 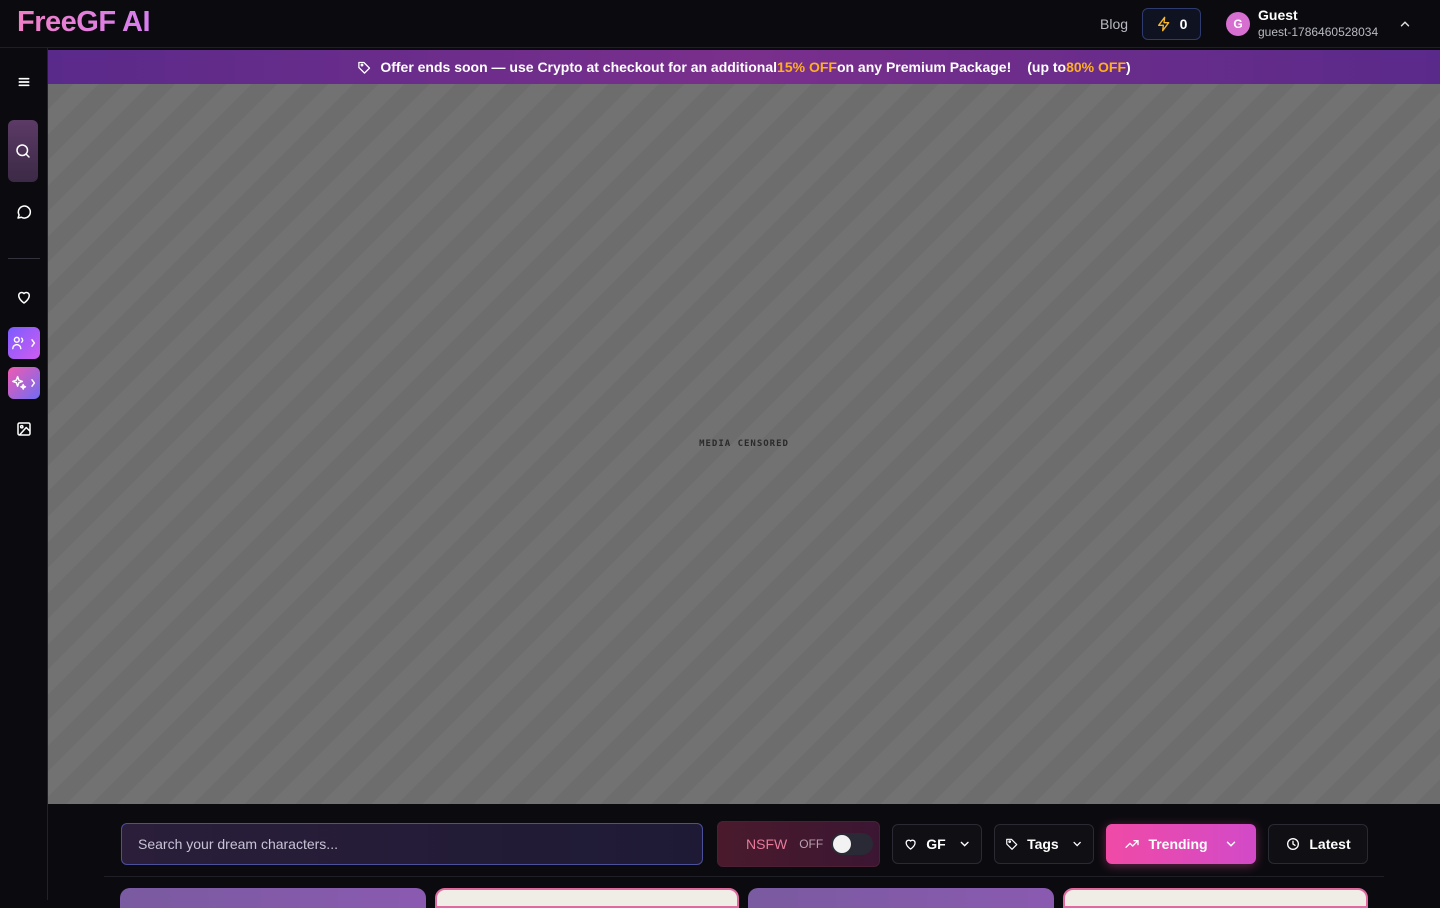 I want to click on clock-icon, so click(x=1293, y=844).